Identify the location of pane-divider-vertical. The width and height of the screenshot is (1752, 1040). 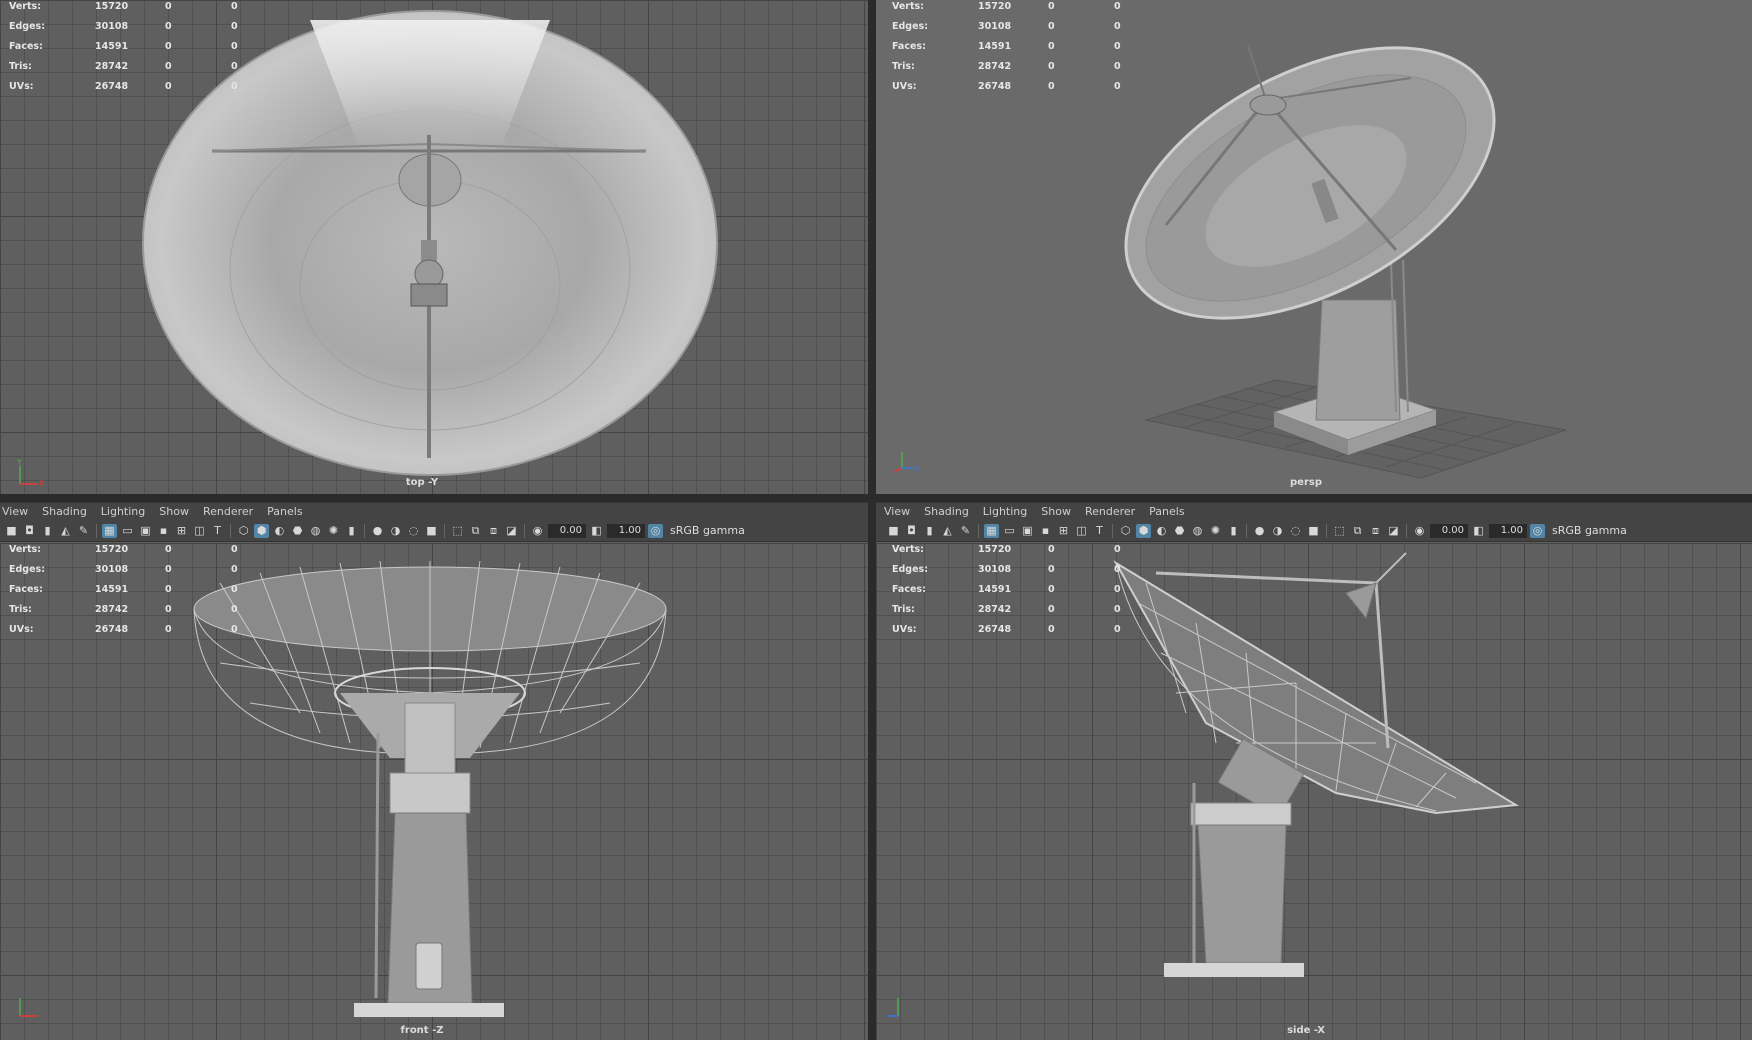
(872, 520).